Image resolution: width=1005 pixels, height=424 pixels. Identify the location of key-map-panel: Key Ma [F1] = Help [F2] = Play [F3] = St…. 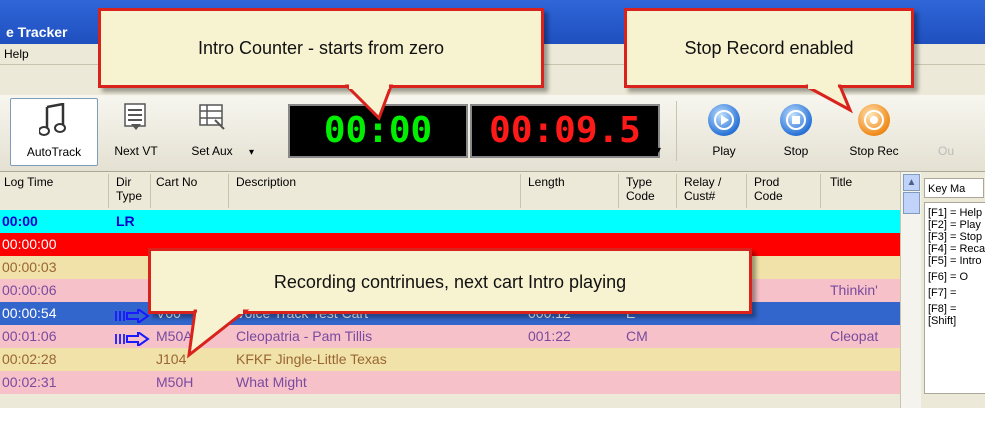
(953, 293).